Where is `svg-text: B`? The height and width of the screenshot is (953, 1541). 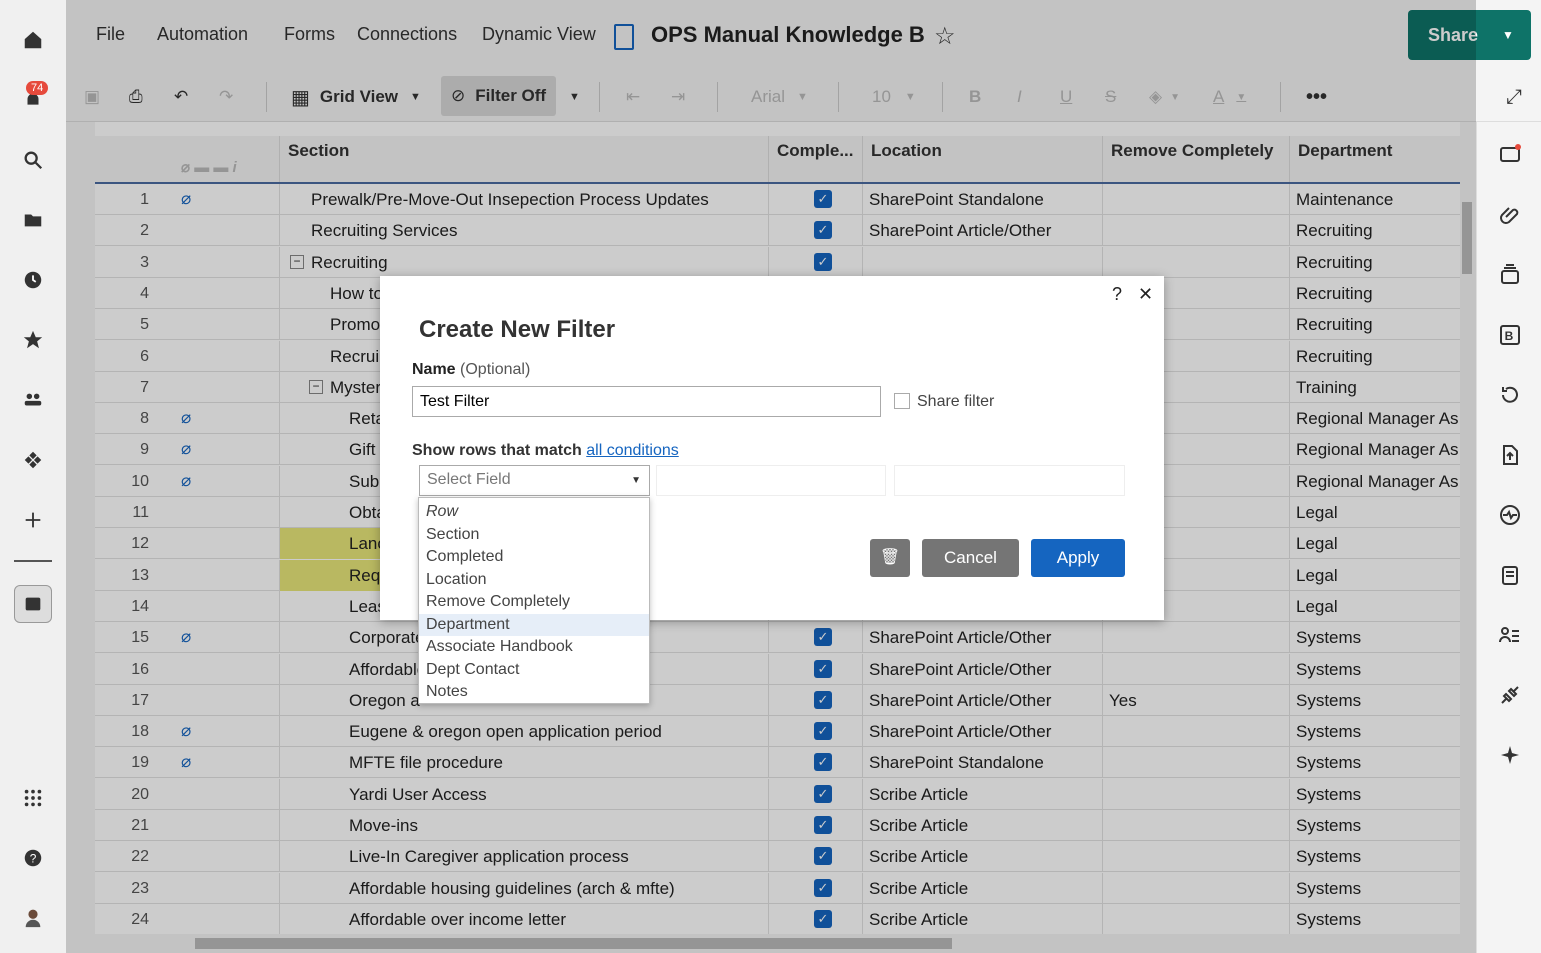
svg-text: B is located at coordinates (1509, 336).